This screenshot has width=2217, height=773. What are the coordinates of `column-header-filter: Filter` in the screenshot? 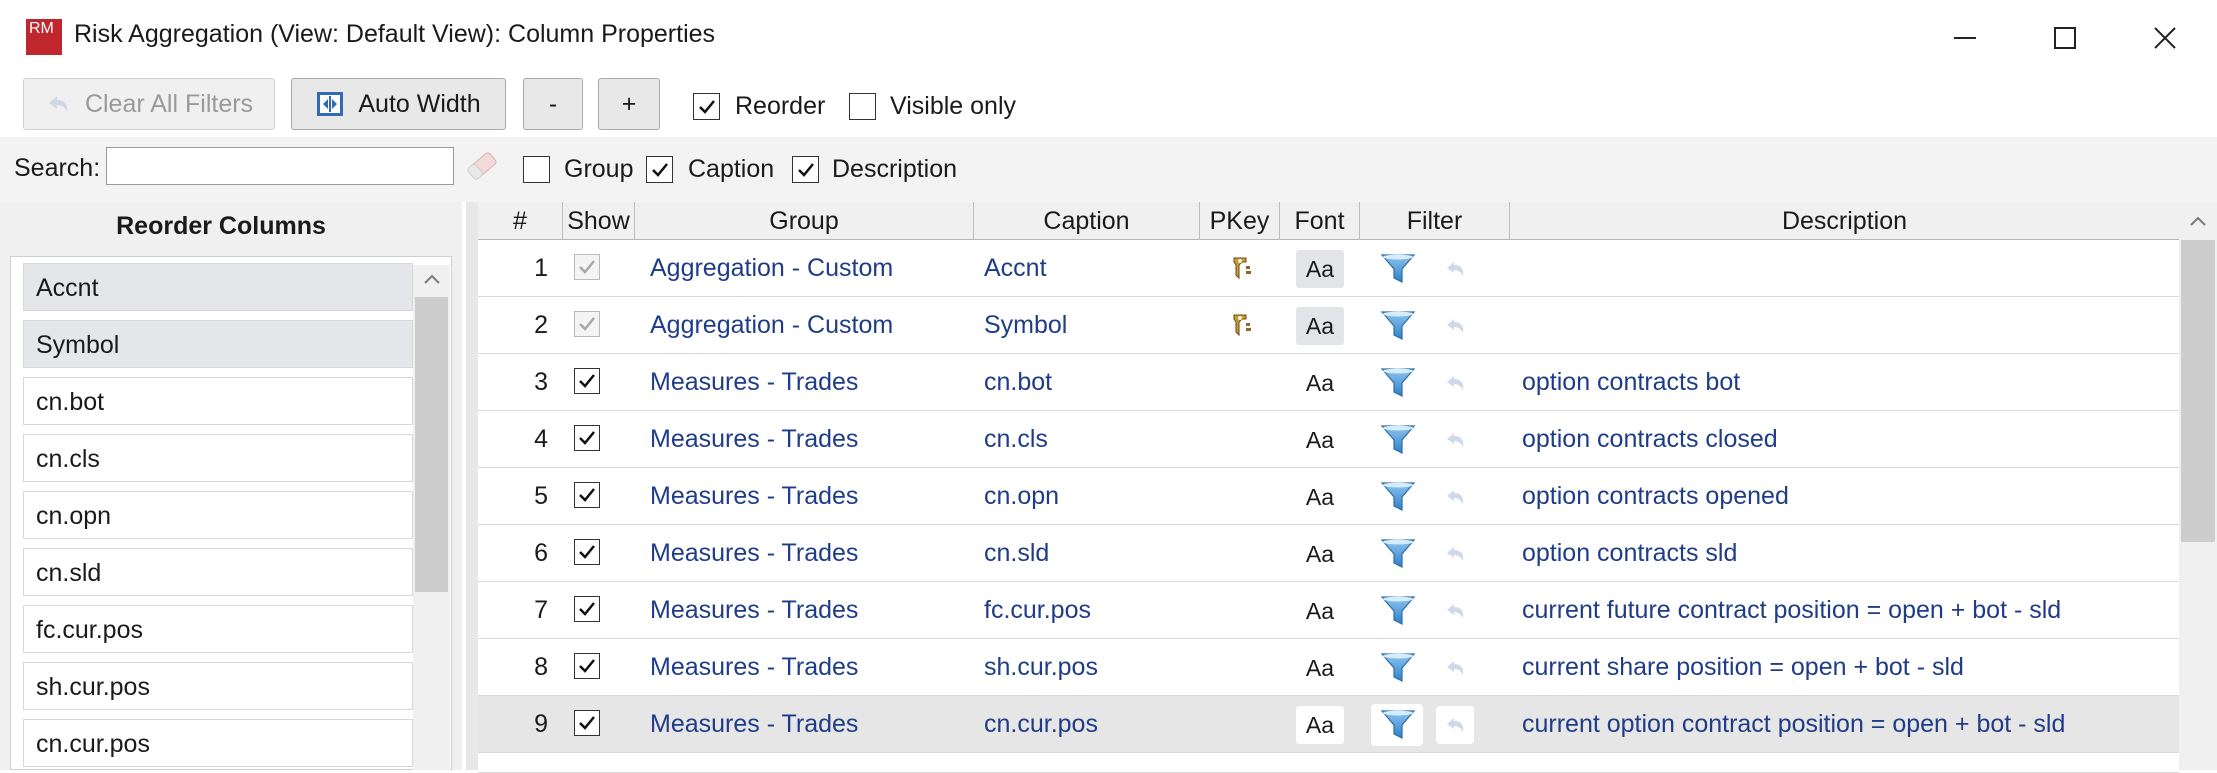 It's located at (1435, 221).